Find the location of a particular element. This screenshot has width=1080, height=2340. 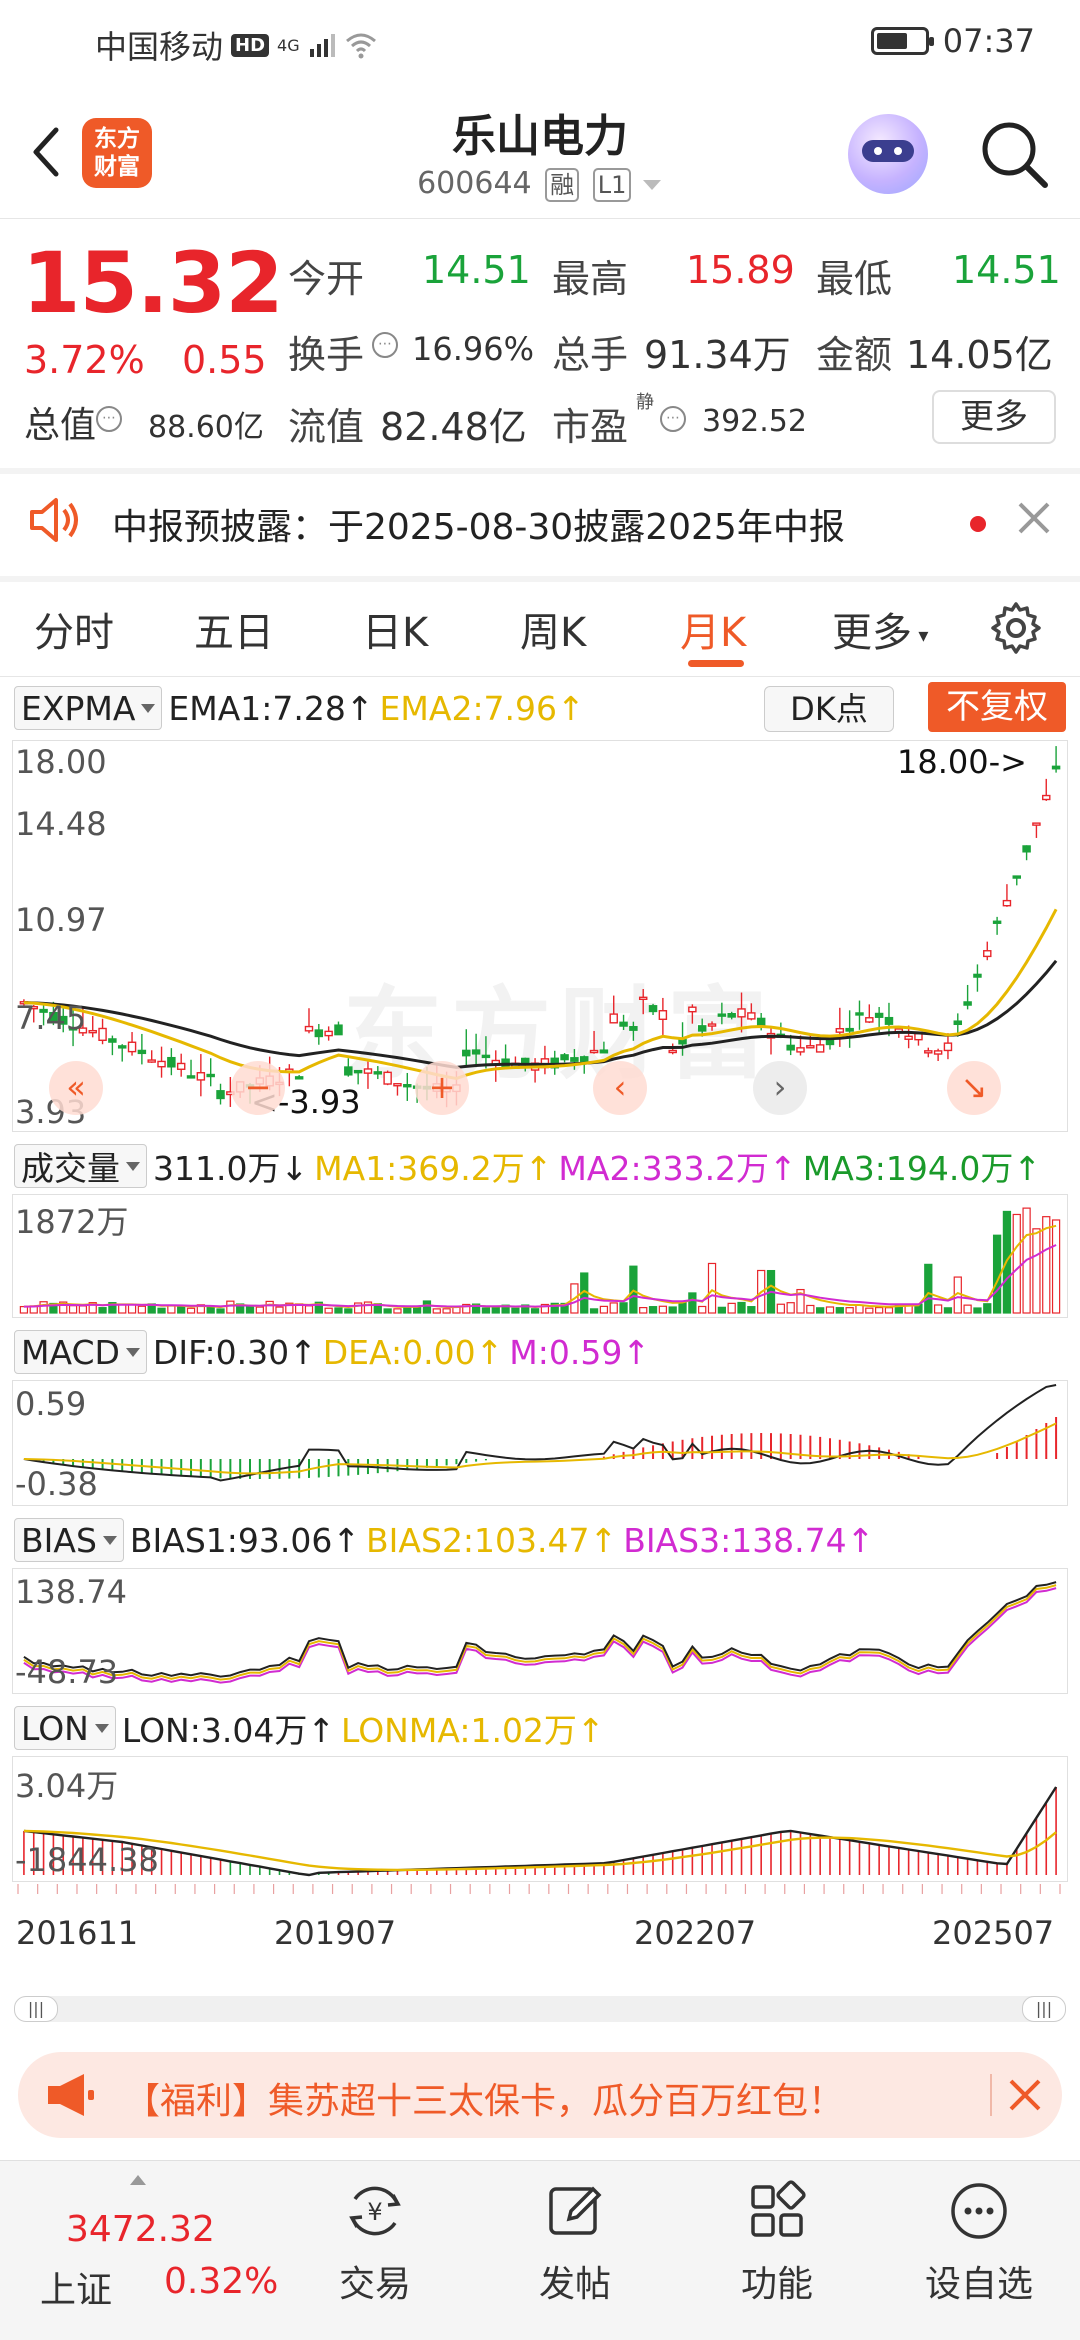

nav-post-label: 发帖 is located at coordinates (574, 2284).